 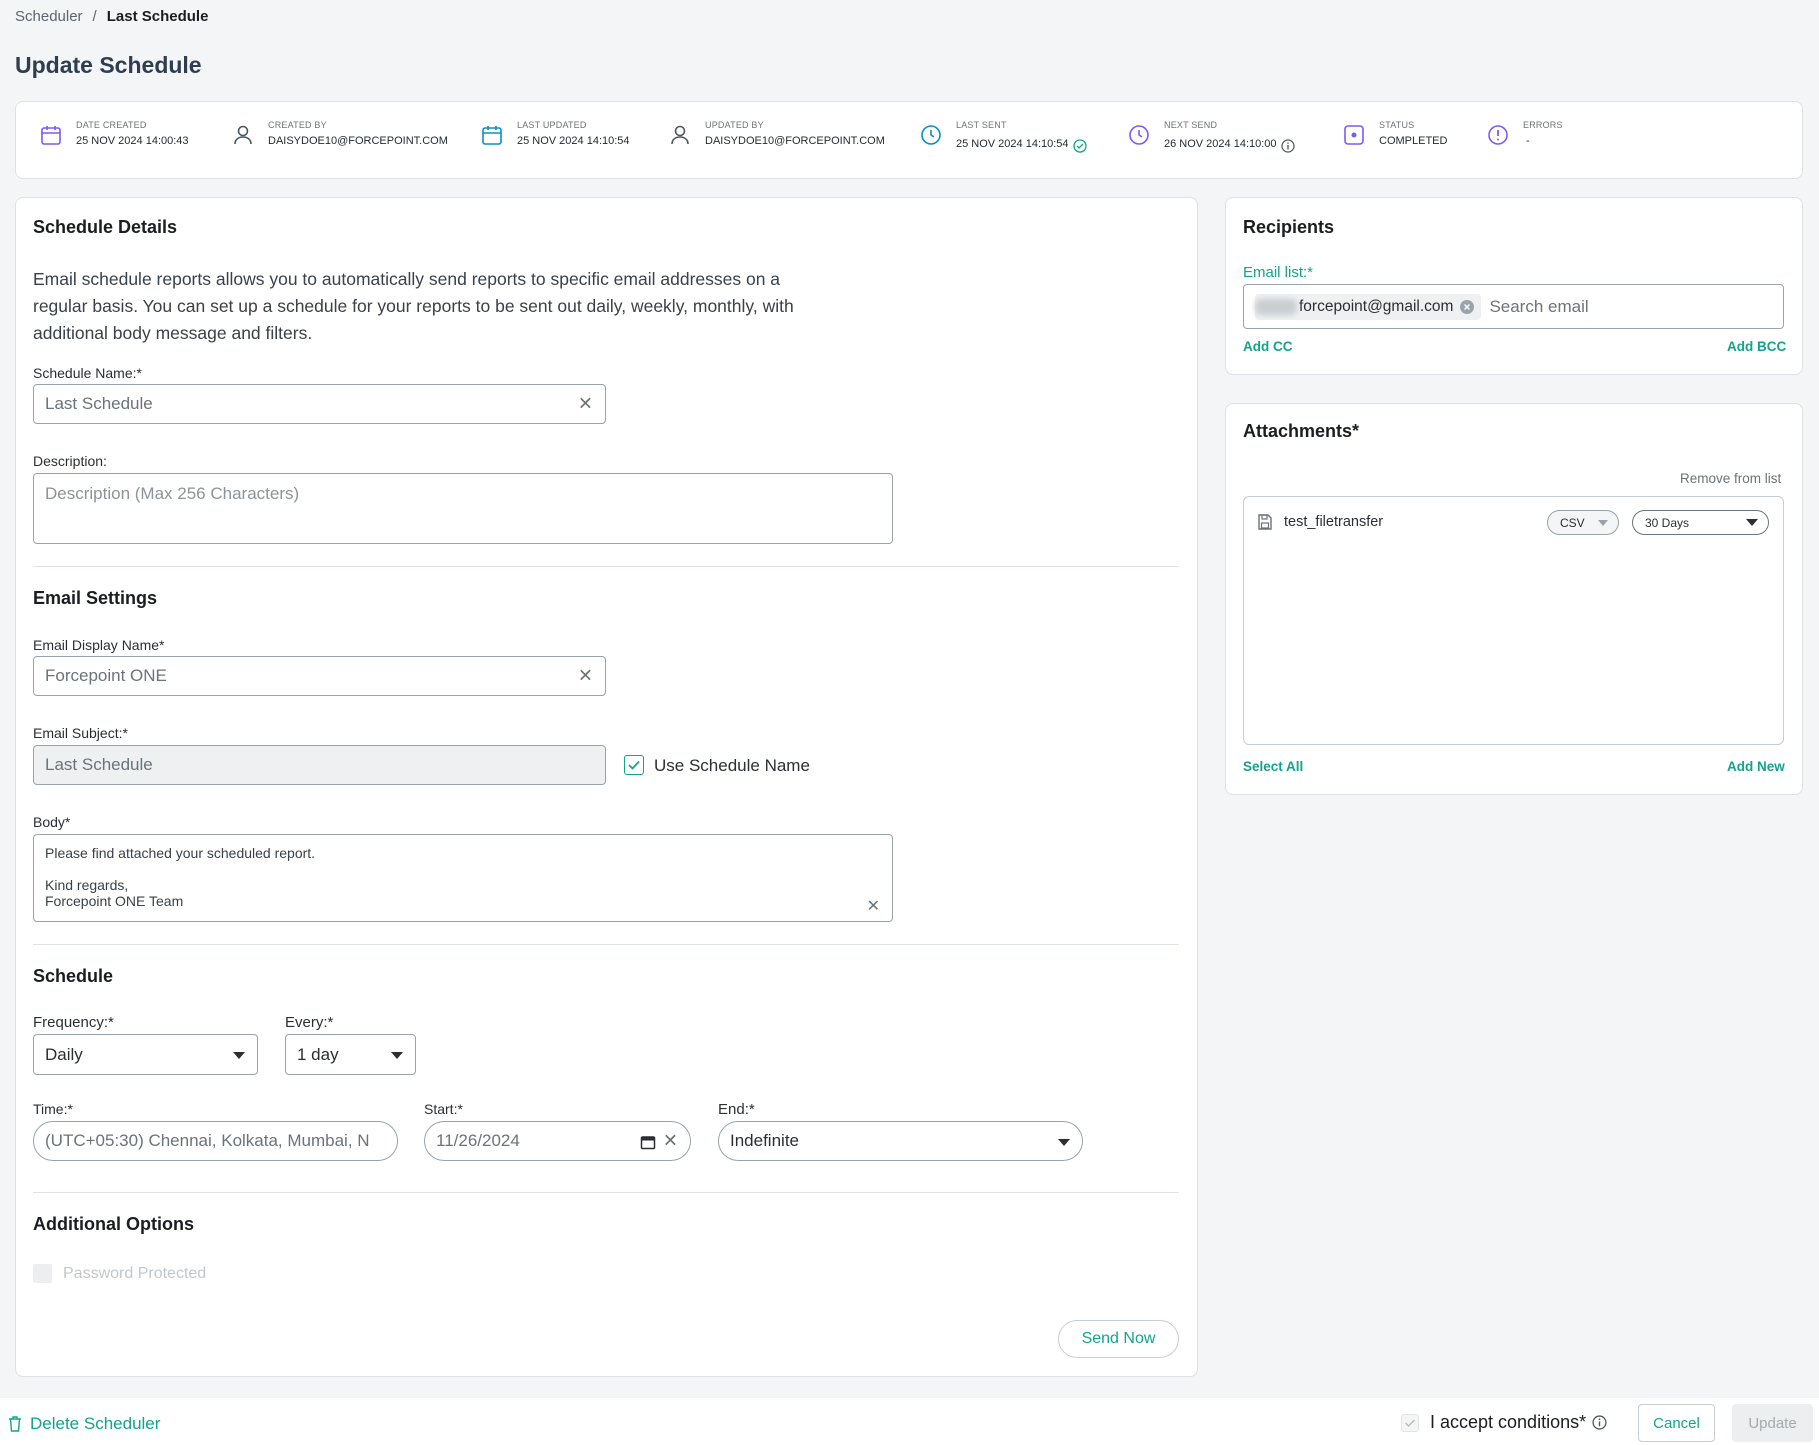 What do you see at coordinates (73, 976) in the screenshot?
I see `schedule-title: Schedule` at bounding box center [73, 976].